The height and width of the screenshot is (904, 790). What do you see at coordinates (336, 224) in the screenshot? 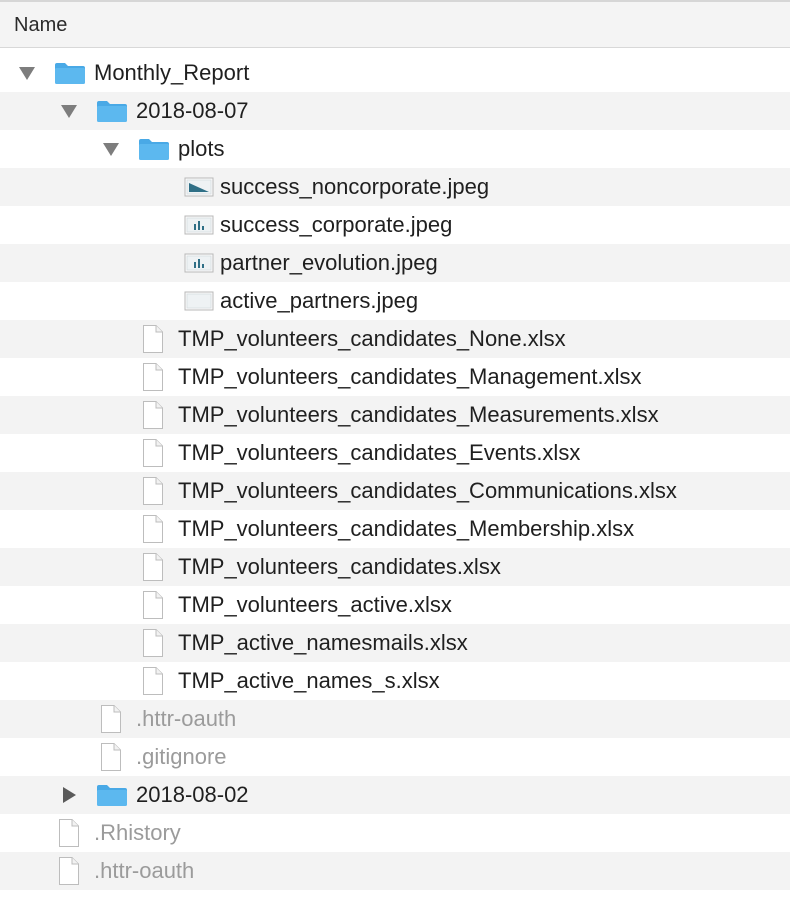
I see `tree-row-label: success_corporate.jpeg` at bounding box center [336, 224].